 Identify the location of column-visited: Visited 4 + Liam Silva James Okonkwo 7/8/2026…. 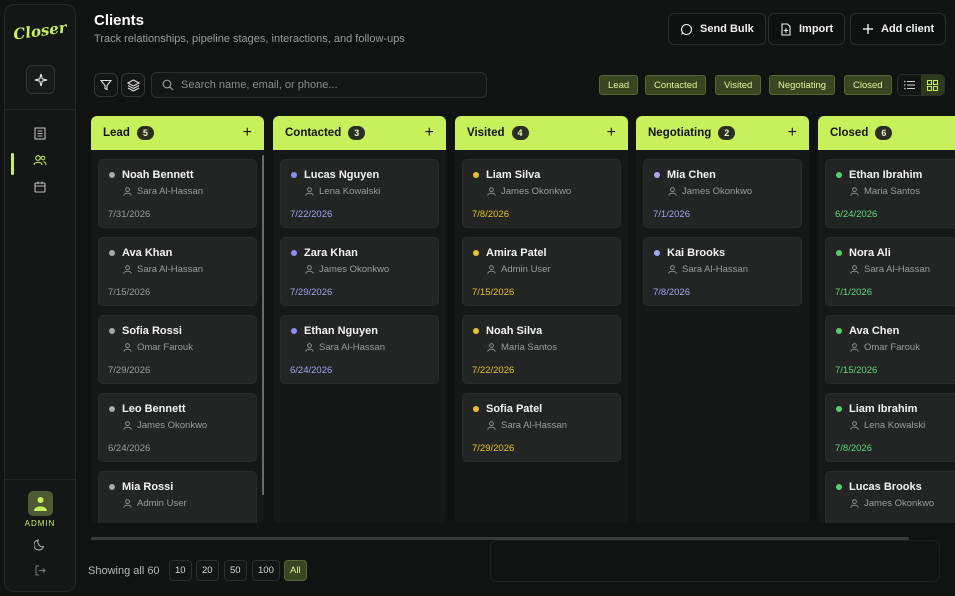
(541, 319).